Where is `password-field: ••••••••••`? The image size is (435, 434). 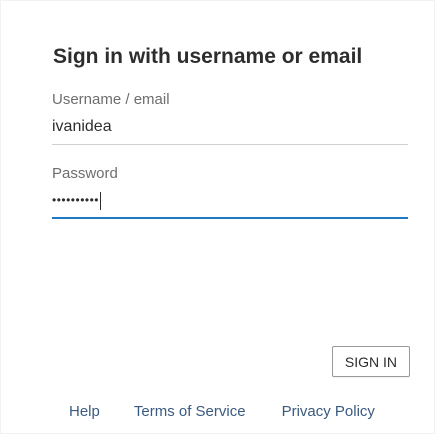 password-field: •••••••••• is located at coordinates (230, 203).